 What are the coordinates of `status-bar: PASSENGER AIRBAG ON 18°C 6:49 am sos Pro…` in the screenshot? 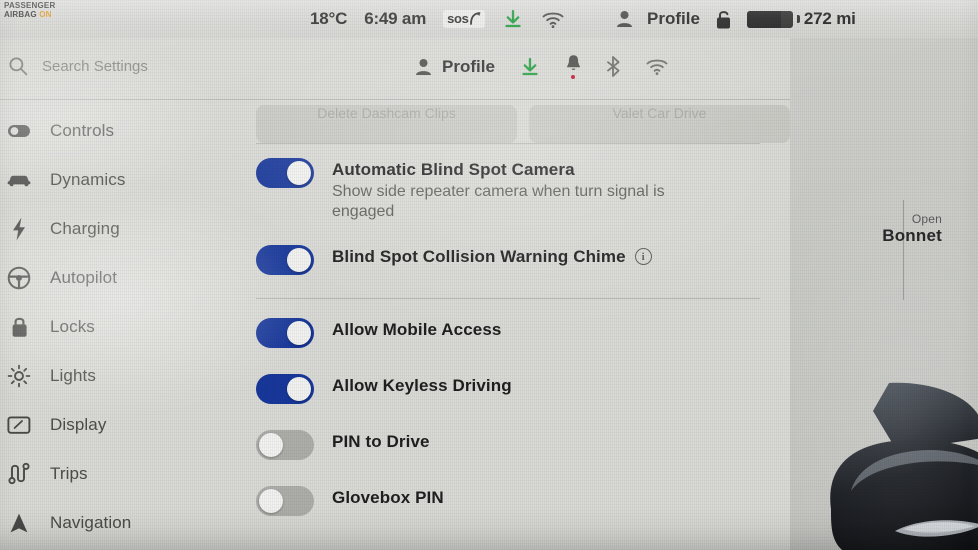 It's located at (489, 19).